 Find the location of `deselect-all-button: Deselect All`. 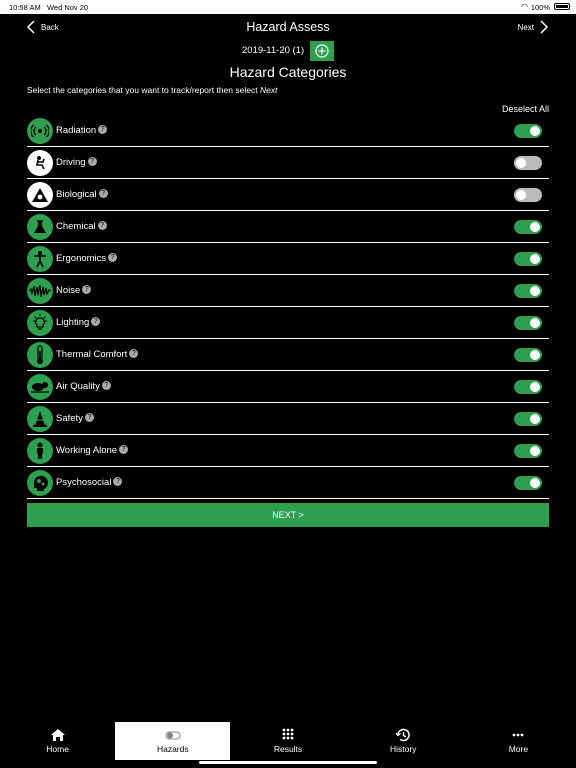

deselect-all-button: Deselect All is located at coordinates (525, 109).